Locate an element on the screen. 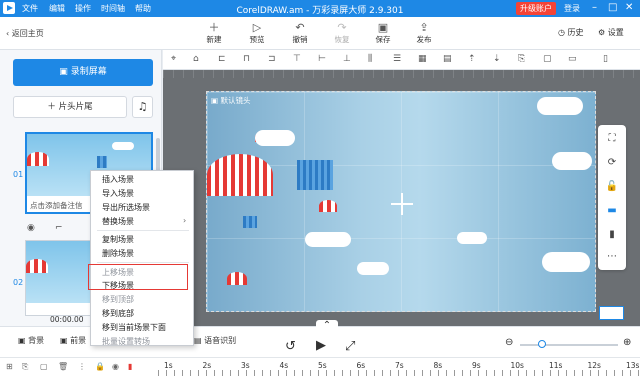 This screenshot has height=376, width=640. history-button: ◷ 历史 is located at coordinates (571, 32).